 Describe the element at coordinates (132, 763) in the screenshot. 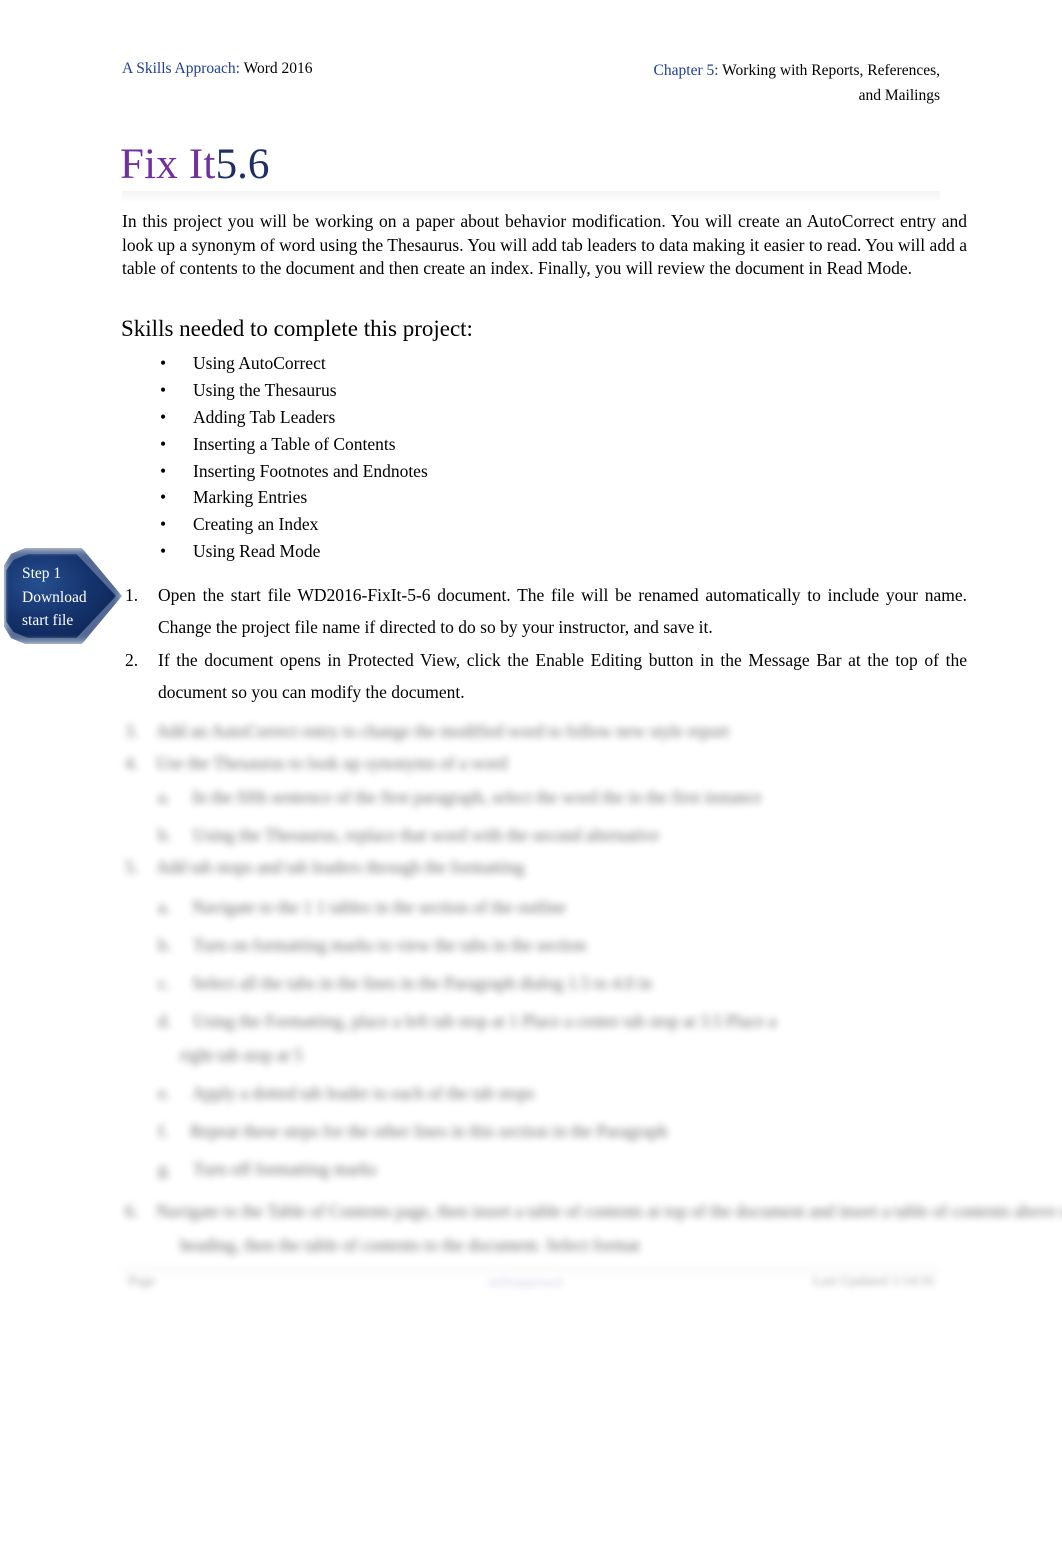

I see `blurred-line-marker: 4.` at that location.